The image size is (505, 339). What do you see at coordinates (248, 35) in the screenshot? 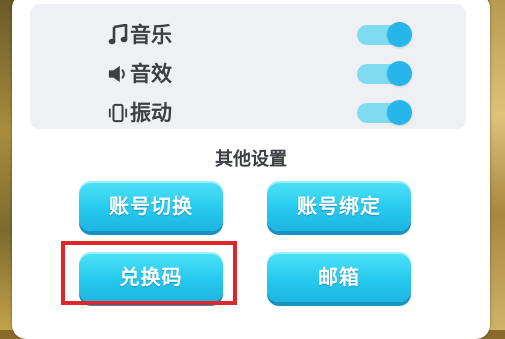
I see `toggle-row-music: 音乐` at bounding box center [248, 35].